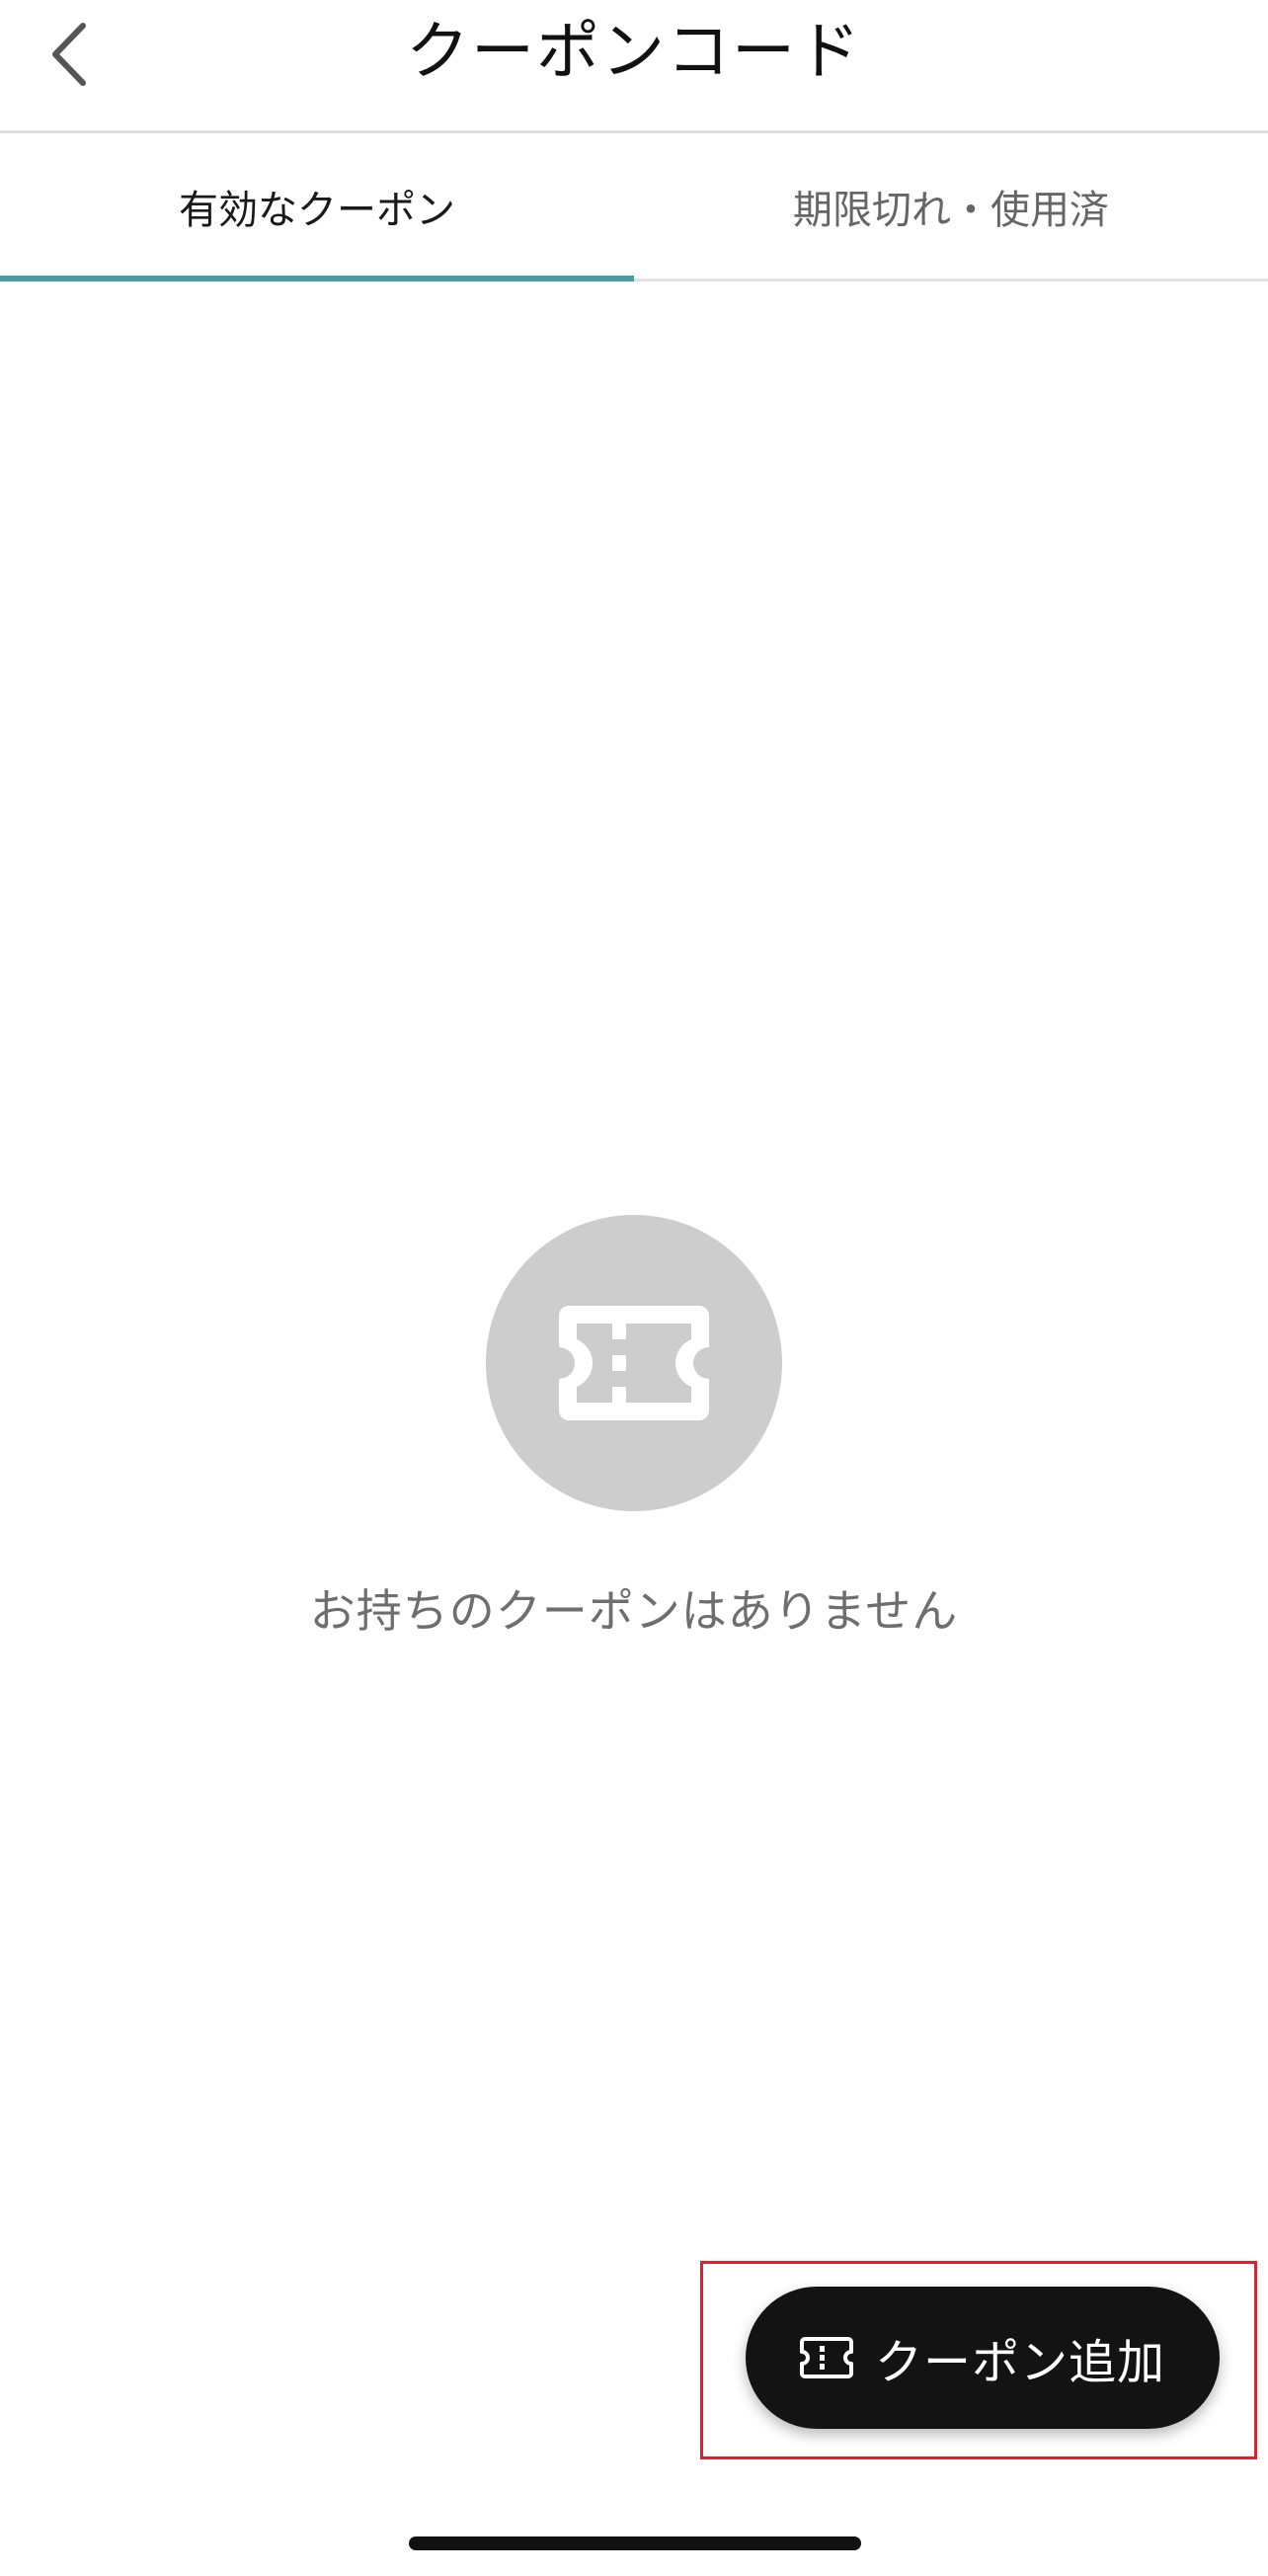 The image size is (1268, 2576). What do you see at coordinates (1019, 2362) in the screenshot?
I see `add-coupon-label: クーポン追加` at bounding box center [1019, 2362].